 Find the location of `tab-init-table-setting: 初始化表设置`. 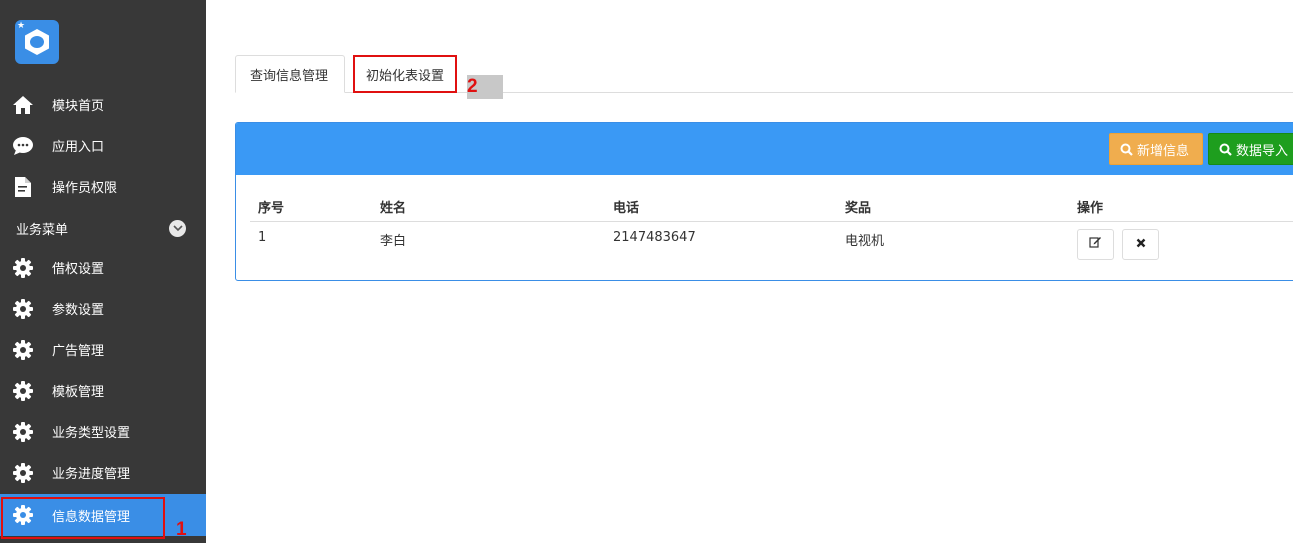

tab-init-table-setting: 初始化表设置 is located at coordinates (405, 74).